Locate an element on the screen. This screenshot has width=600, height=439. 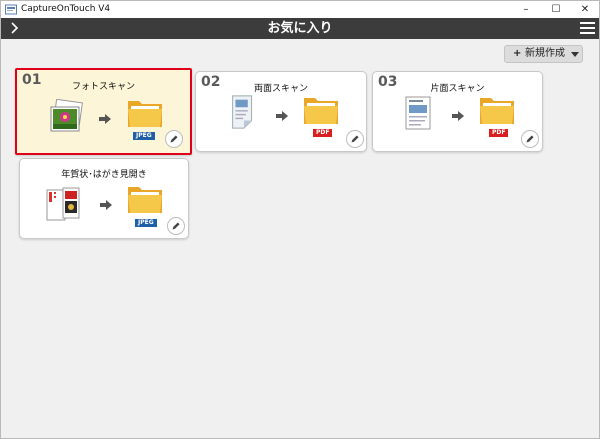
nav-bar: お気に入り is located at coordinates (300, 28).